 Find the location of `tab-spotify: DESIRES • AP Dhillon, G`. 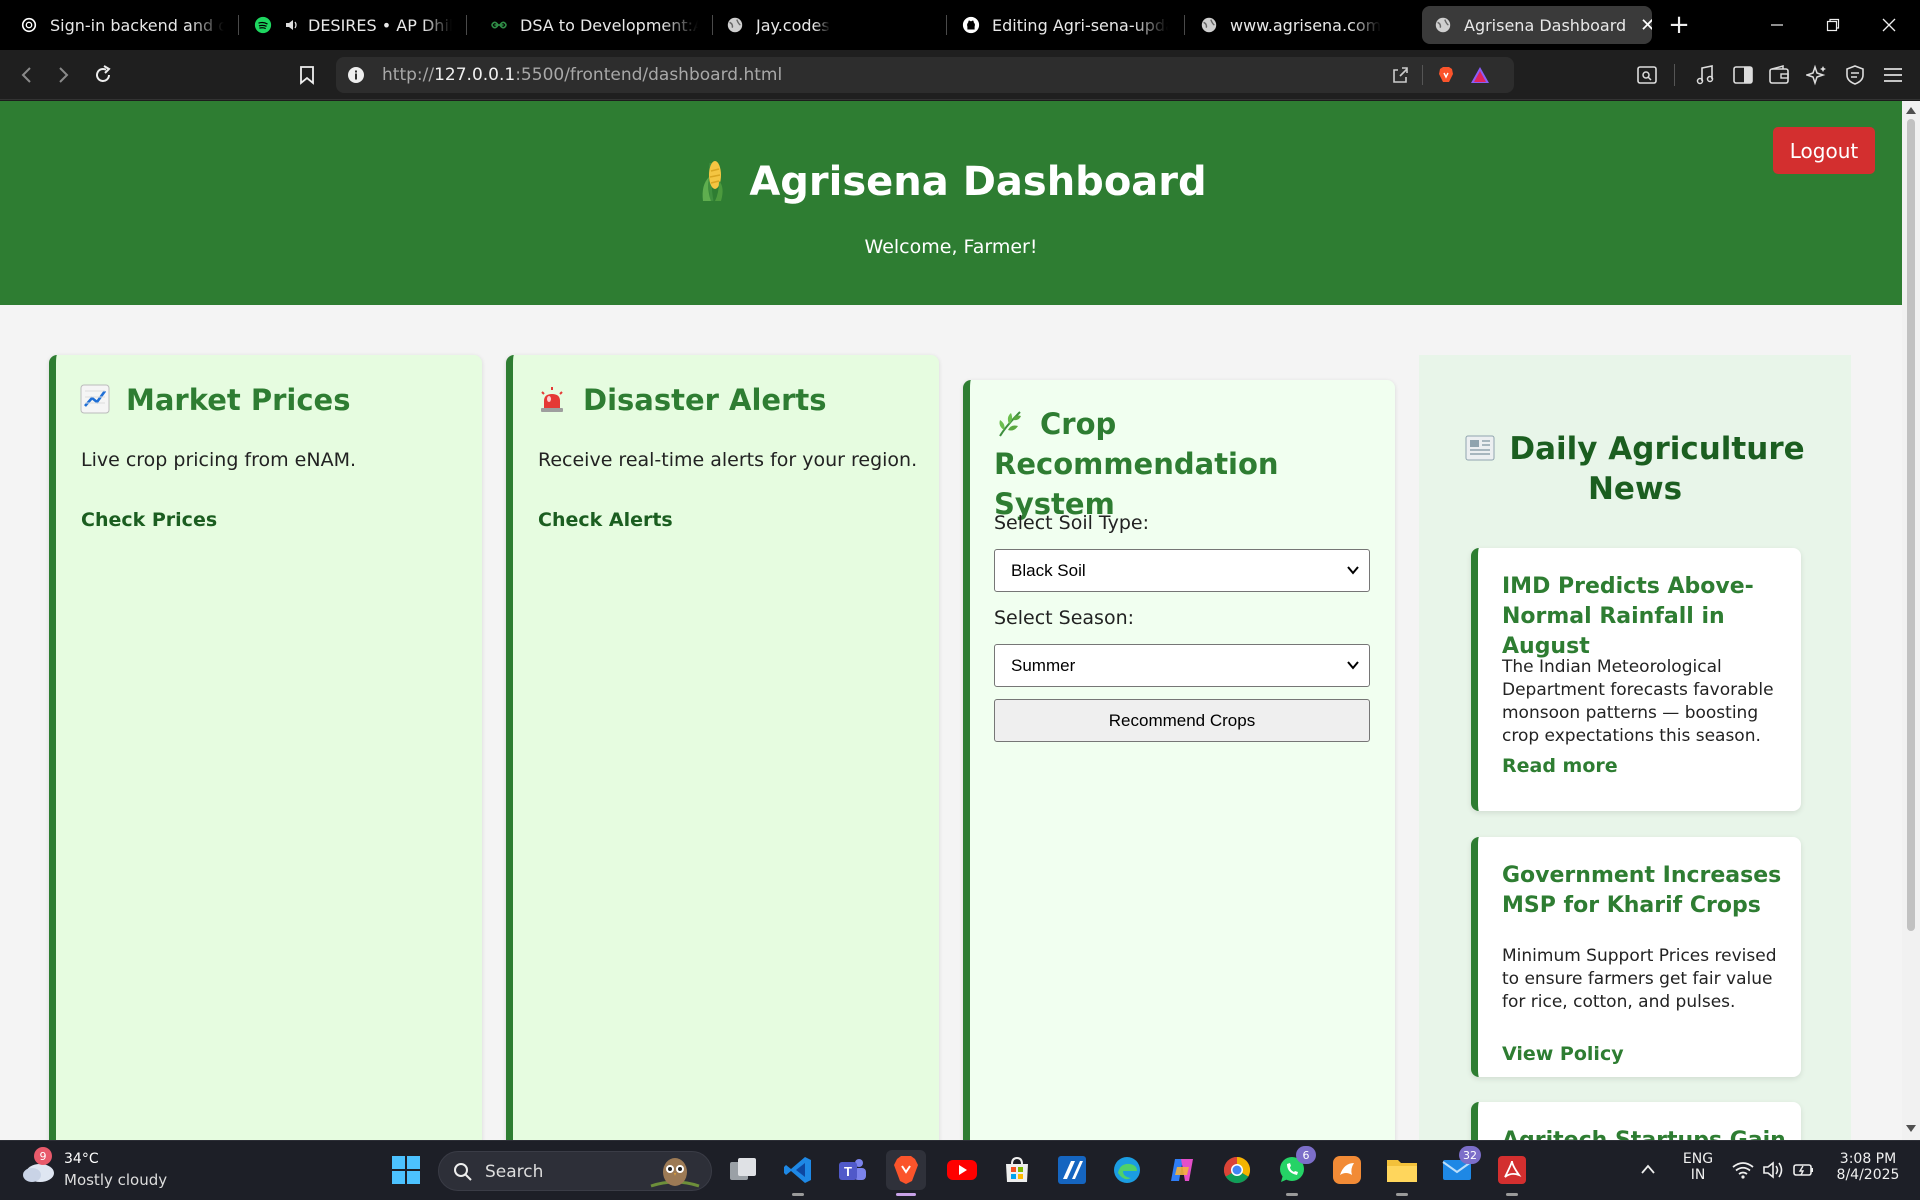

tab-spotify: DESIRES • AP Dhillon, G is located at coordinates (353, 25).